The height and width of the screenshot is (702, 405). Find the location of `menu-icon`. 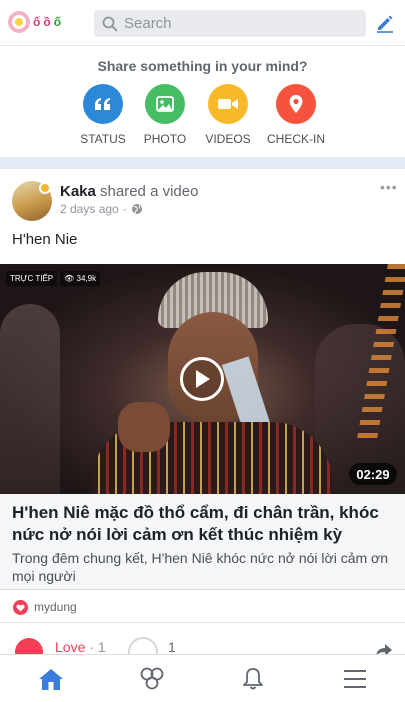

menu-icon is located at coordinates (355, 679).